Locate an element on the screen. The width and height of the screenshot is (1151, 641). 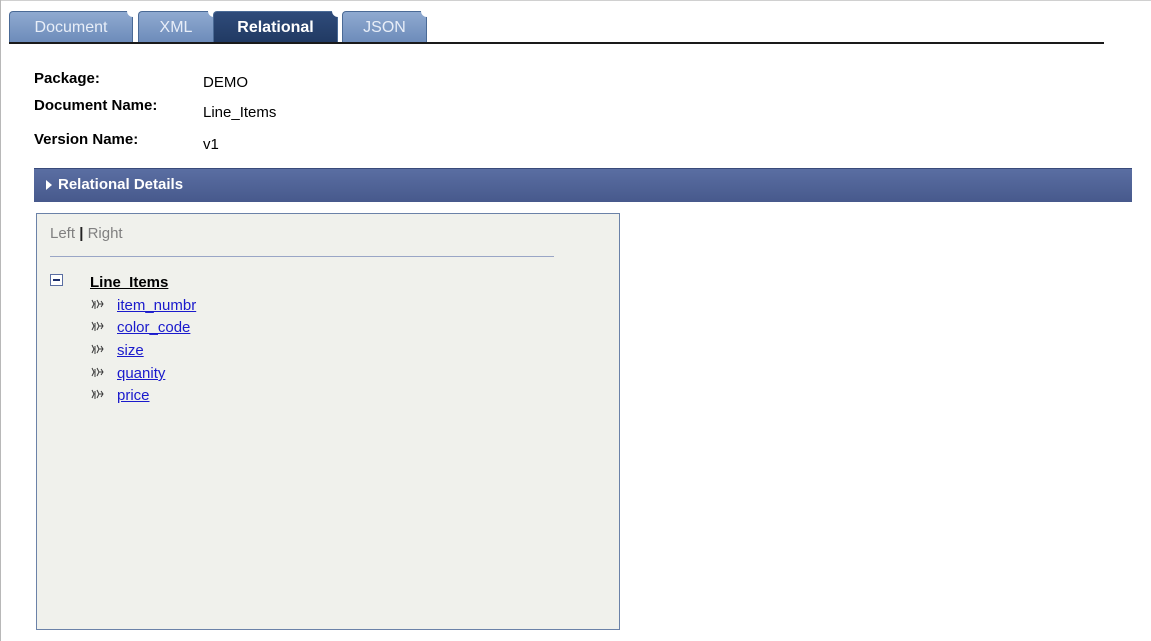
package-label: Package: is located at coordinates (67, 78).